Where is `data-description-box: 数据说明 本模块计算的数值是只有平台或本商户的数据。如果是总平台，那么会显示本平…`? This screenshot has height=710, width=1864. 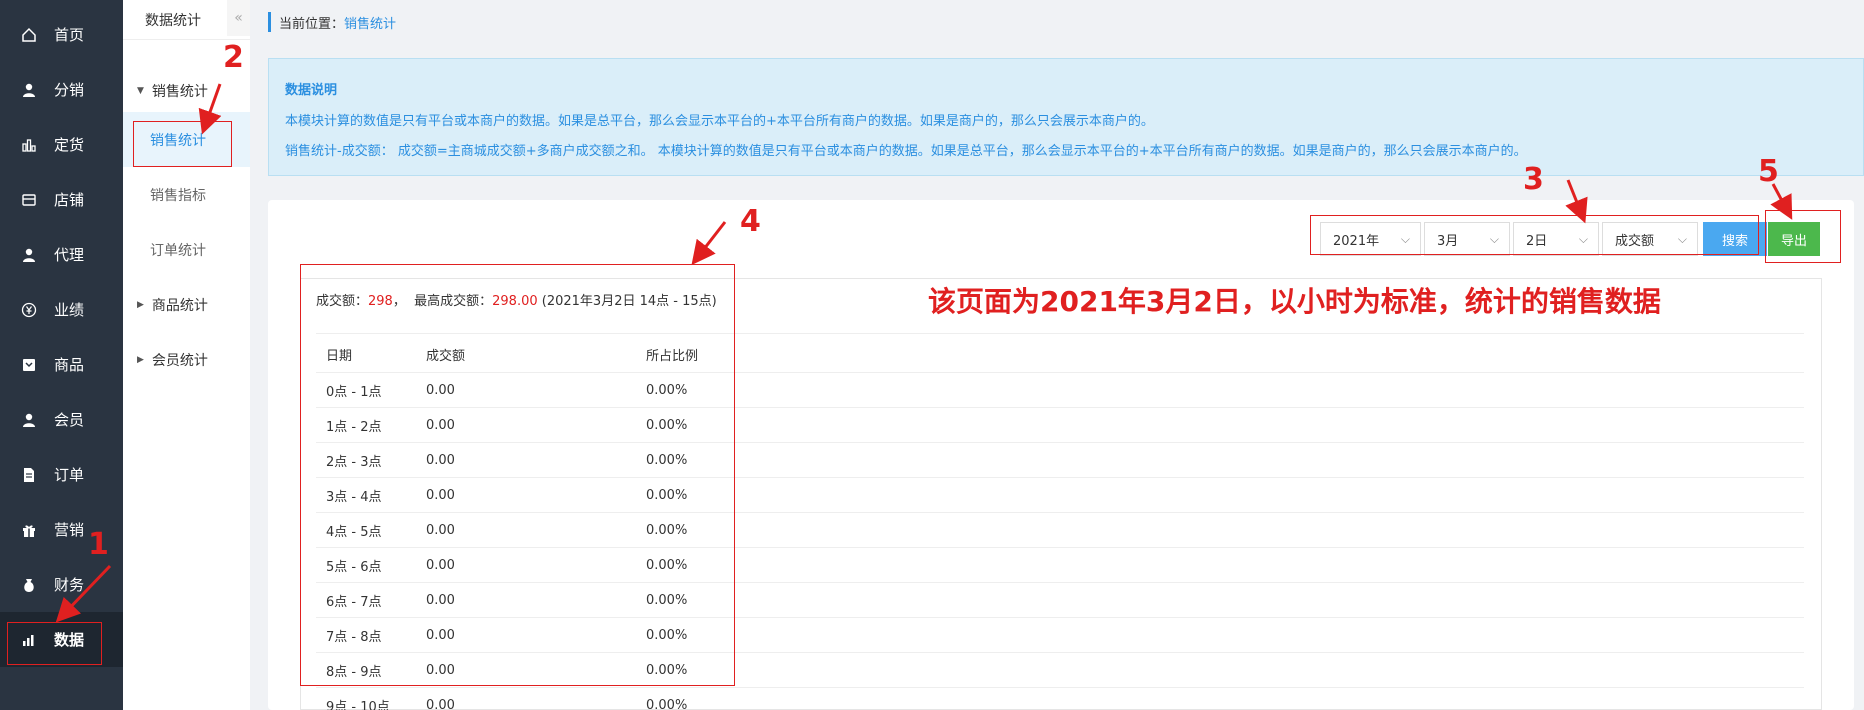
data-description-box: 数据说明 本模块计算的数值是只有平台或本商户的数据。如果是总平台，那么会显示本平… is located at coordinates (1066, 117).